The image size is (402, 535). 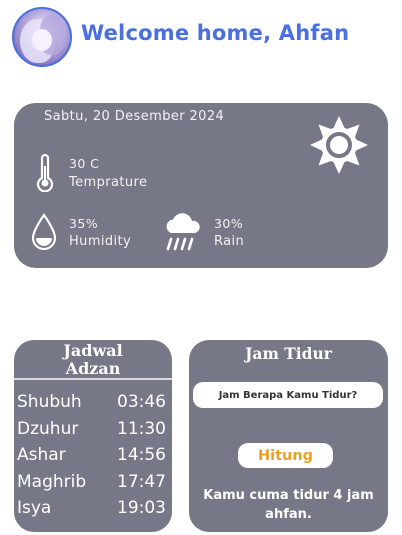 I want to click on prayer-time: 11:30, so click(x=141, y=428).